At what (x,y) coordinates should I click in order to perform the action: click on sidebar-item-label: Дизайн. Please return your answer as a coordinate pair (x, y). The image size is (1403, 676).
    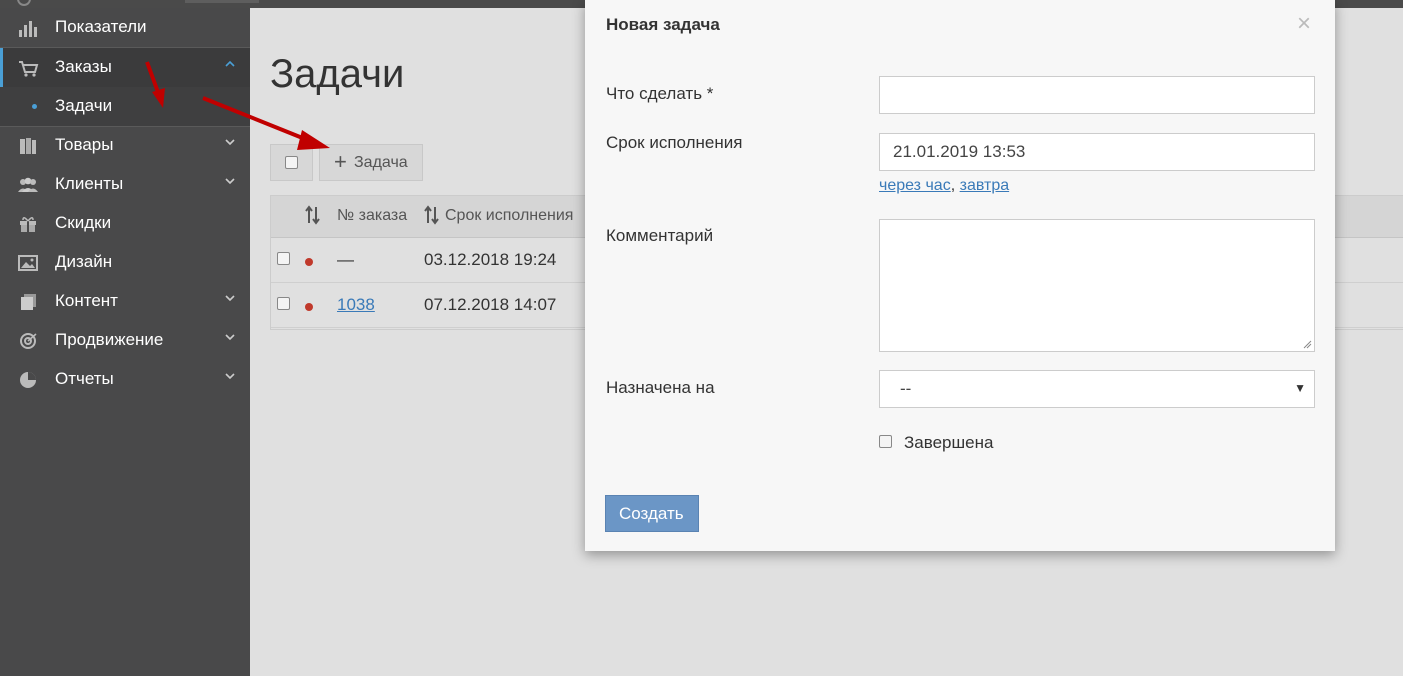
    Looking at the image, I should click on (84, 261).